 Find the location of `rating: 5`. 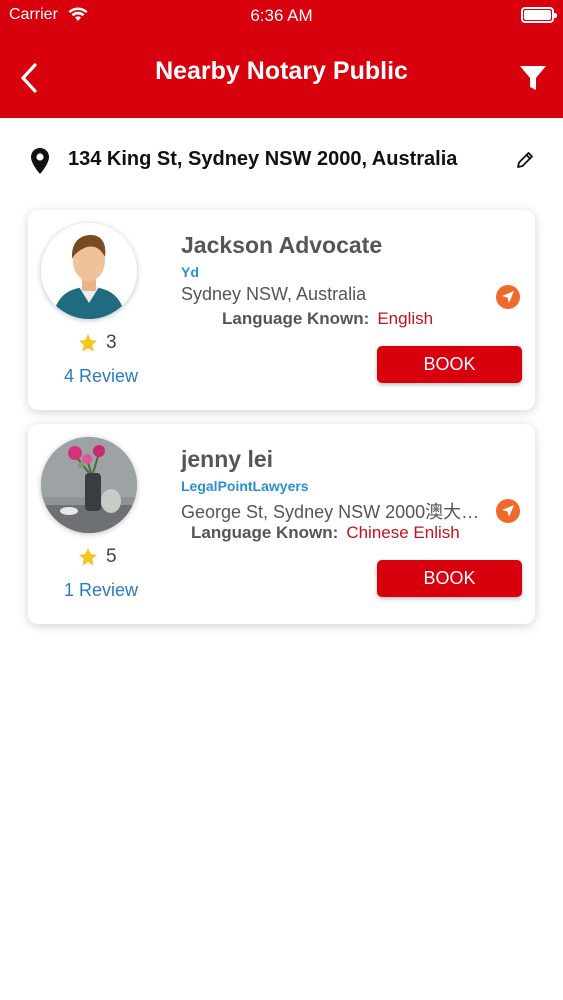

rating: 5 is located at coordinates (97, 557).